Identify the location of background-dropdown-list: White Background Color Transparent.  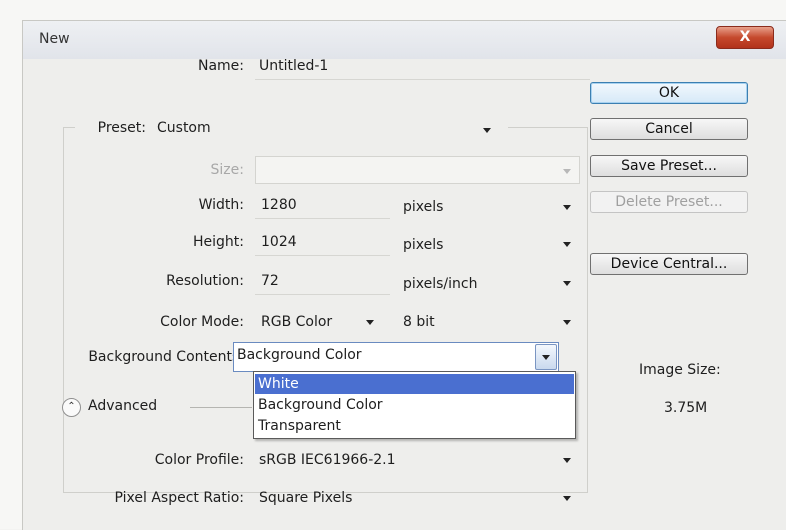
(414, 405).